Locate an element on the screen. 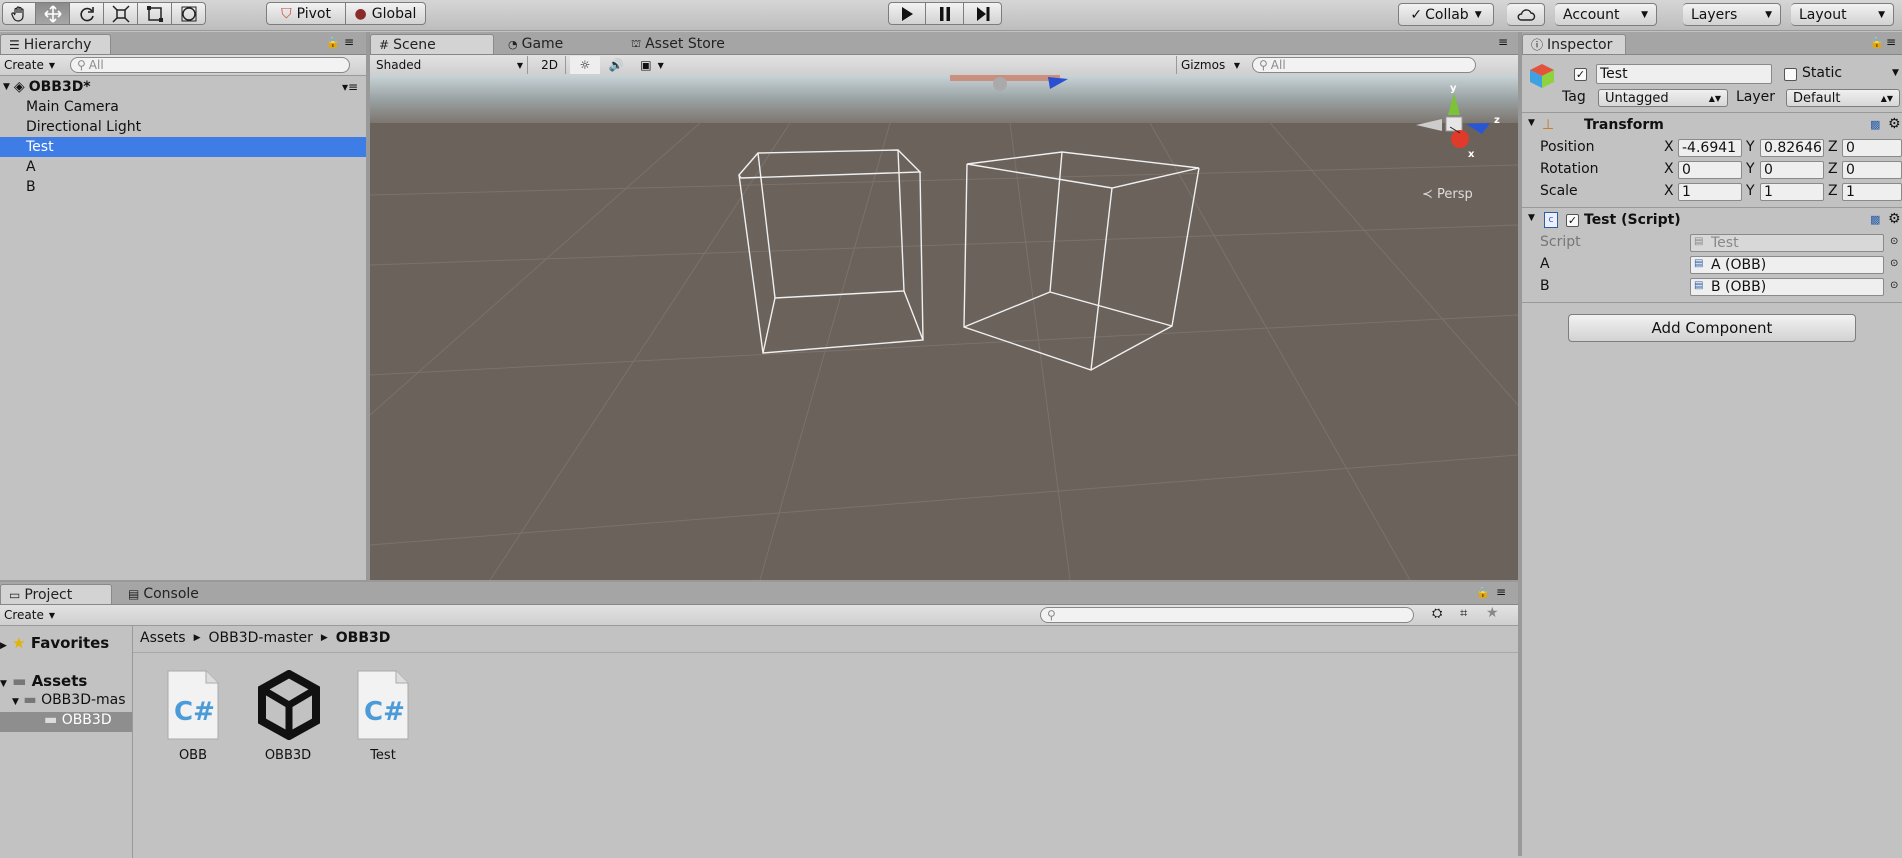 Image resolution: width=1902 pixels, height=858 pixels. pivot-toggle: ⛉ Pivot is located at coordinates (306, 13).